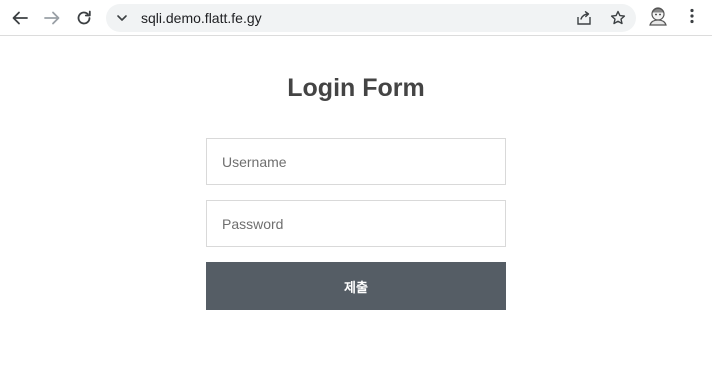 The height and width of the screenshot is (380, 712). I want to click on arrow-right-icon, so click(52, 18).